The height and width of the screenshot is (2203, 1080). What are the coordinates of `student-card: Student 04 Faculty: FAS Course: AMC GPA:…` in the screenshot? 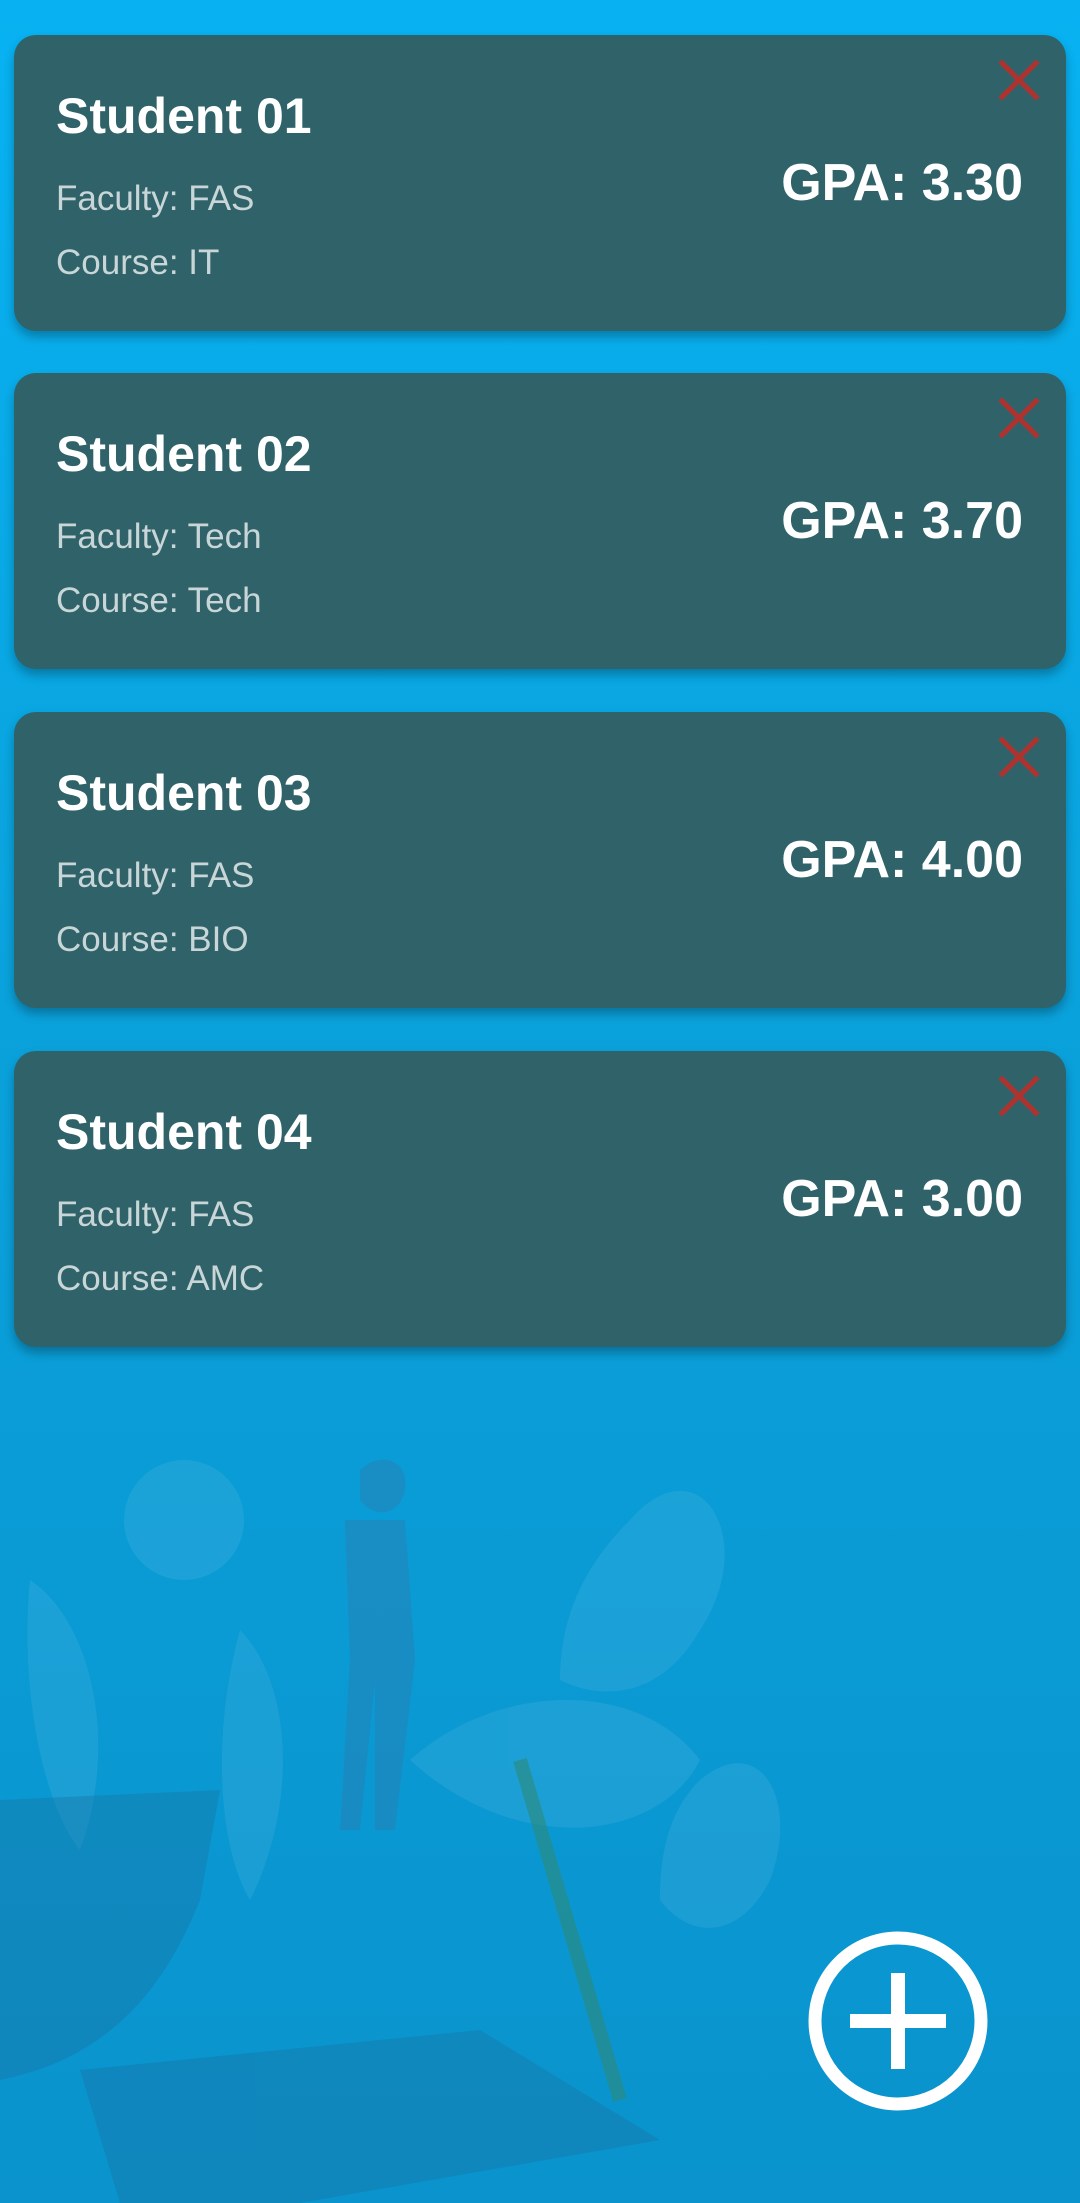 It's located at (540, 1199).